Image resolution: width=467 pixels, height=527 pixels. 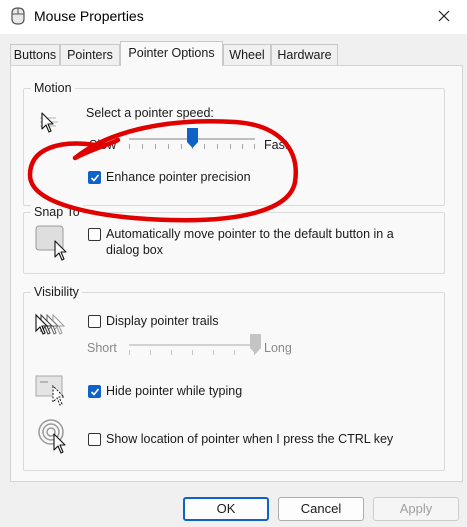 What do you see at coordinates (226, 509) in the screenshot?
I see `ok-button: OK` at bounding box center [226, 509].